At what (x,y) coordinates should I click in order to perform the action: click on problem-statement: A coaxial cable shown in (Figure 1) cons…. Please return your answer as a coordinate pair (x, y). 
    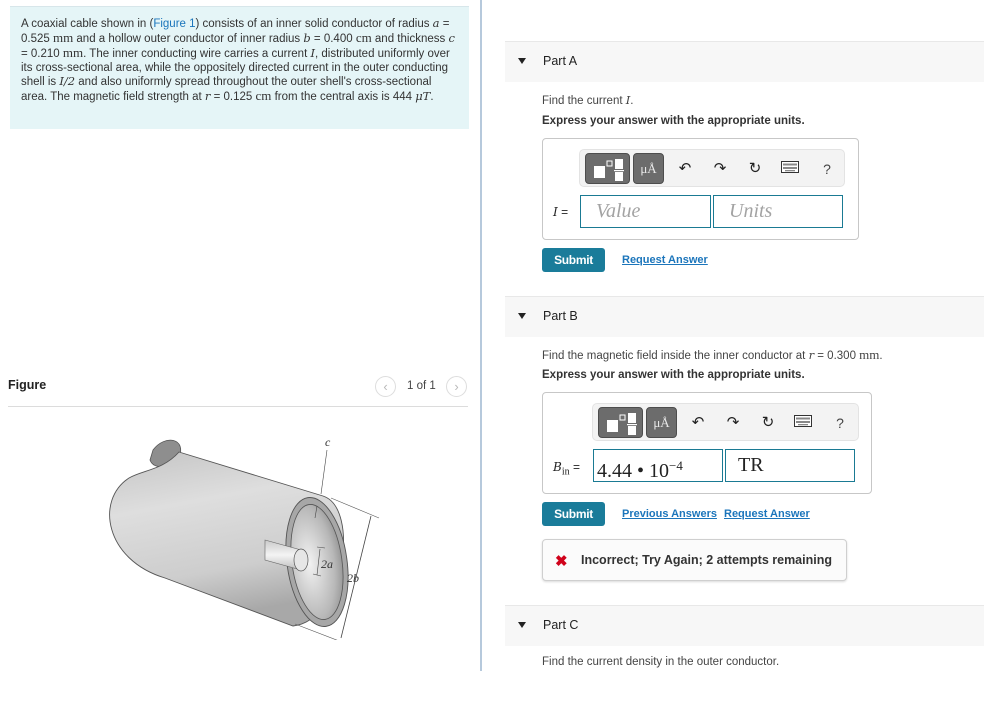
    Looking at the image, I should click on (239, 67).